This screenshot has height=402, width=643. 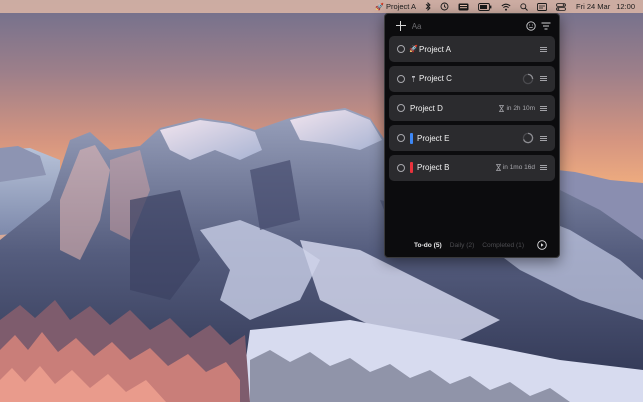 I want to click on filter-menu-icon, so click(x=545, y=26).